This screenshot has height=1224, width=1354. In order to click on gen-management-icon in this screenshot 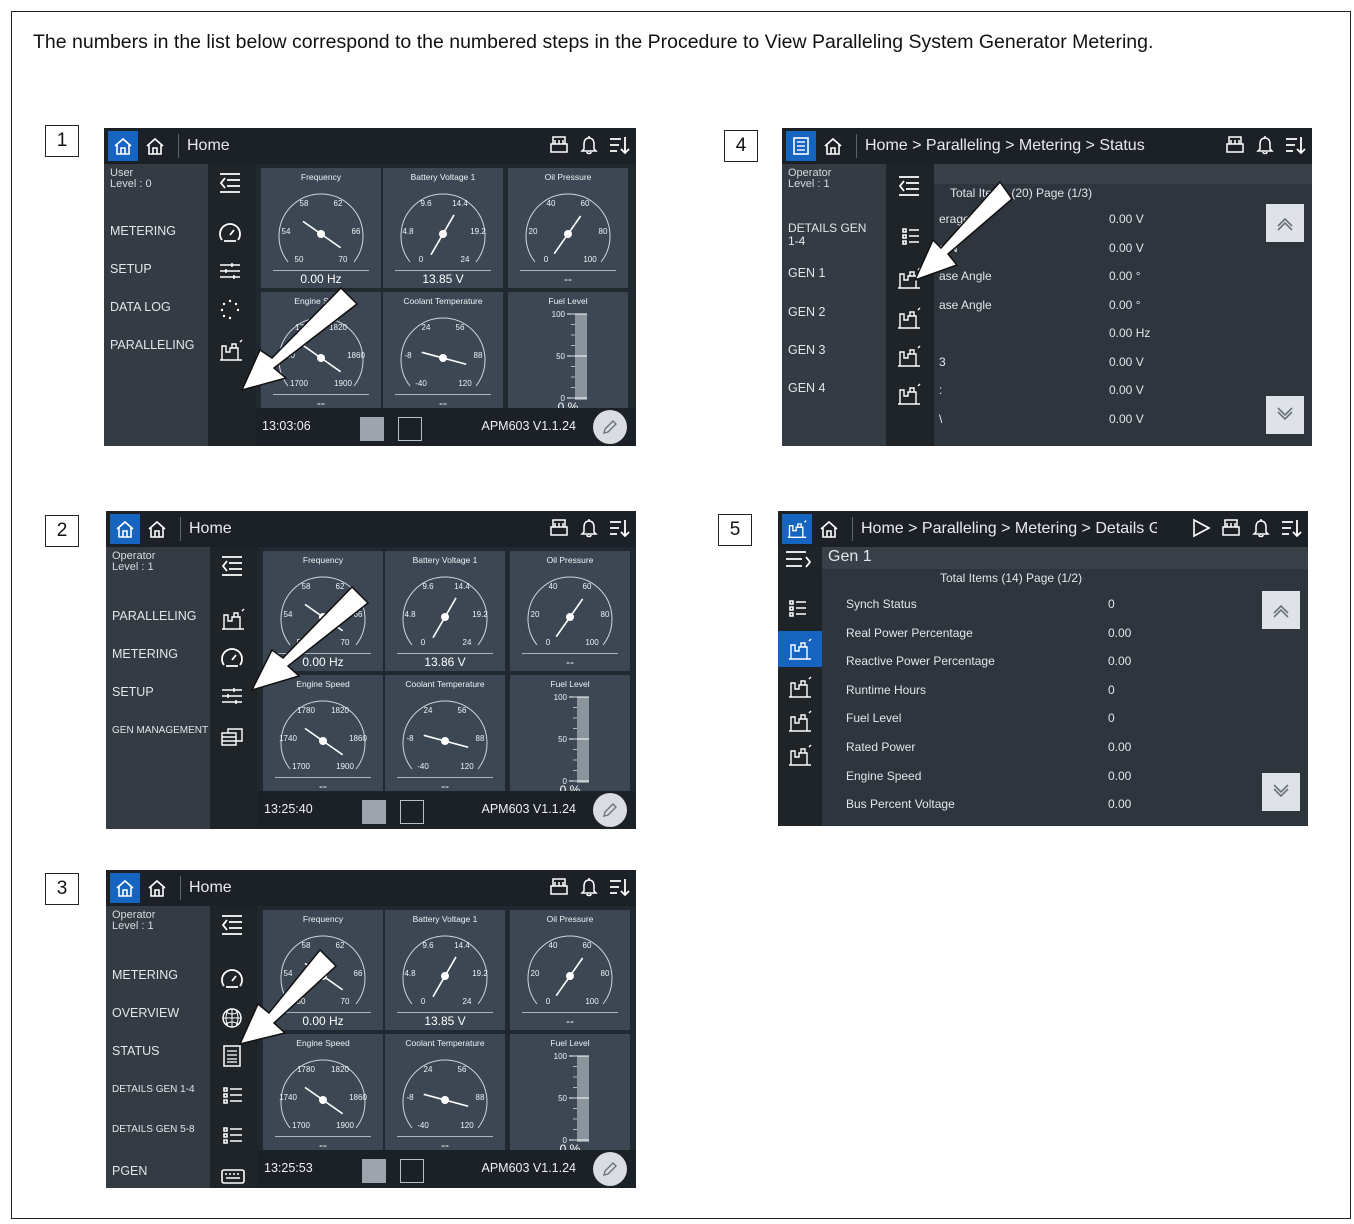, I will do `click(233, 737)`.